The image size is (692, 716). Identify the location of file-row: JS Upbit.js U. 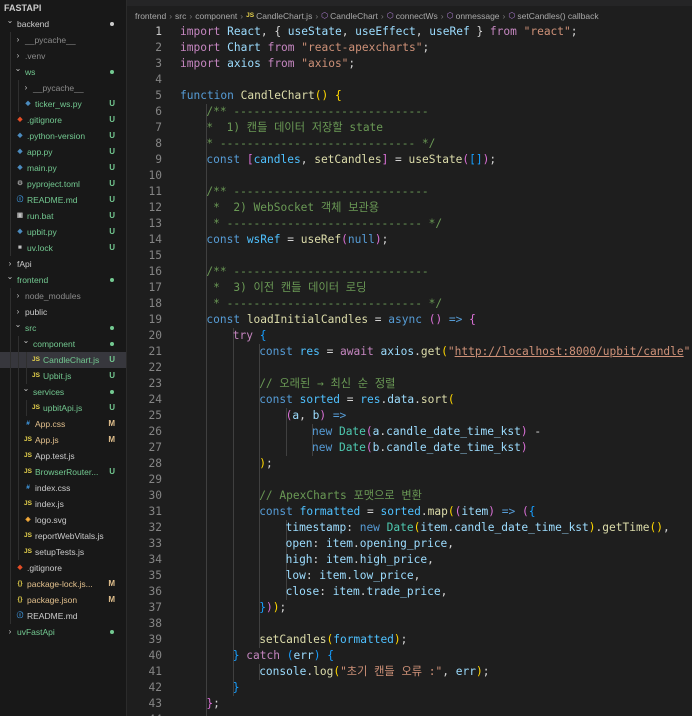
(63, 376).